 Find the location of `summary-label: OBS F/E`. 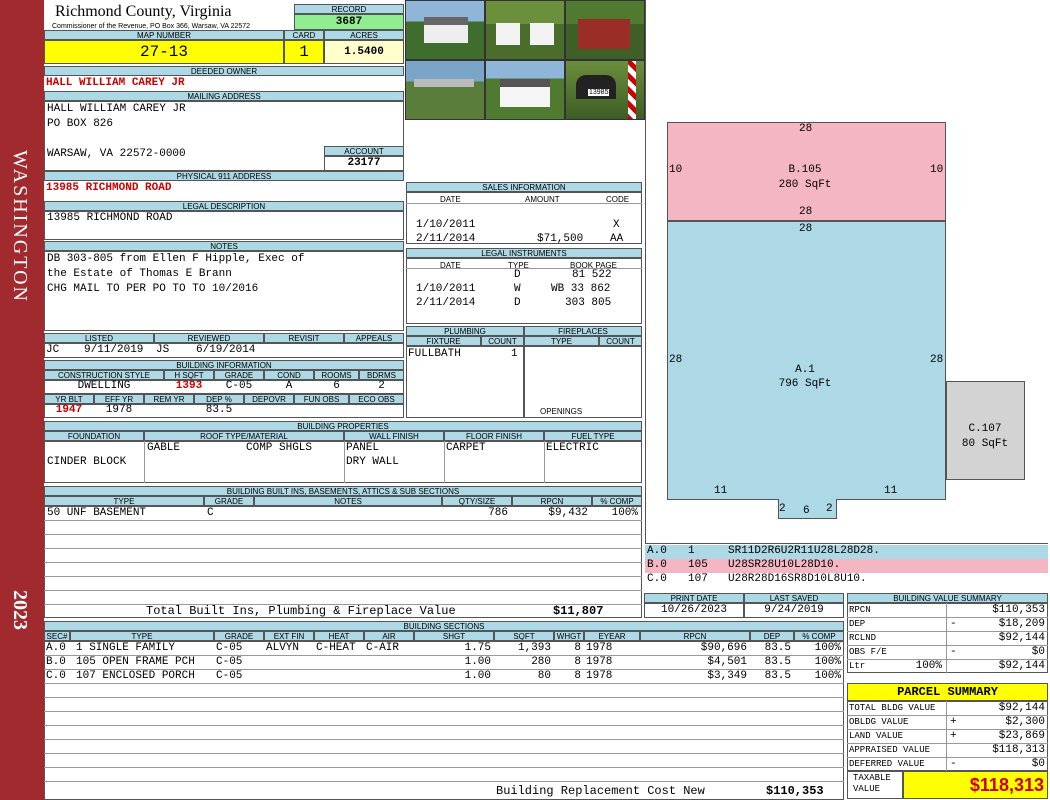

summary-label: OBS F/E is located at coordinates (868, 652).